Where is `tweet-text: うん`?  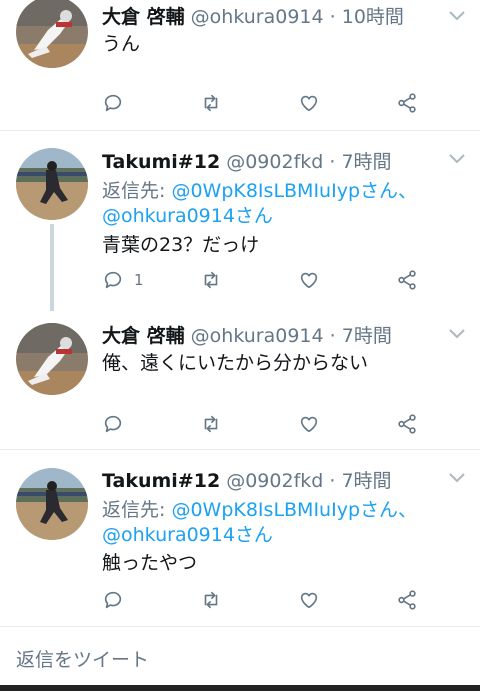 tweet-text: うん is located at coordinates (121, 44).